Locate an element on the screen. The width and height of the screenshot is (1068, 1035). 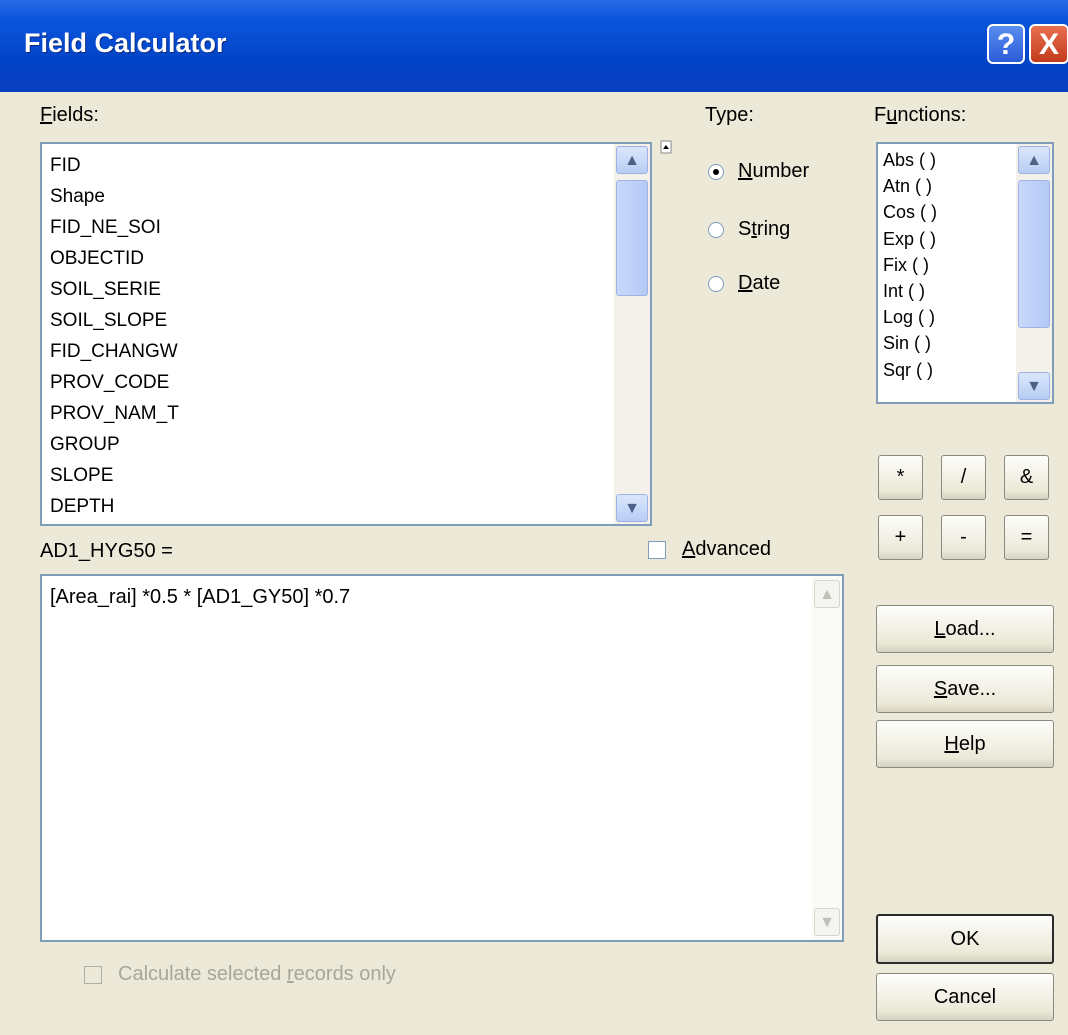
equals-button: = is located at coordinates (1026, 537).